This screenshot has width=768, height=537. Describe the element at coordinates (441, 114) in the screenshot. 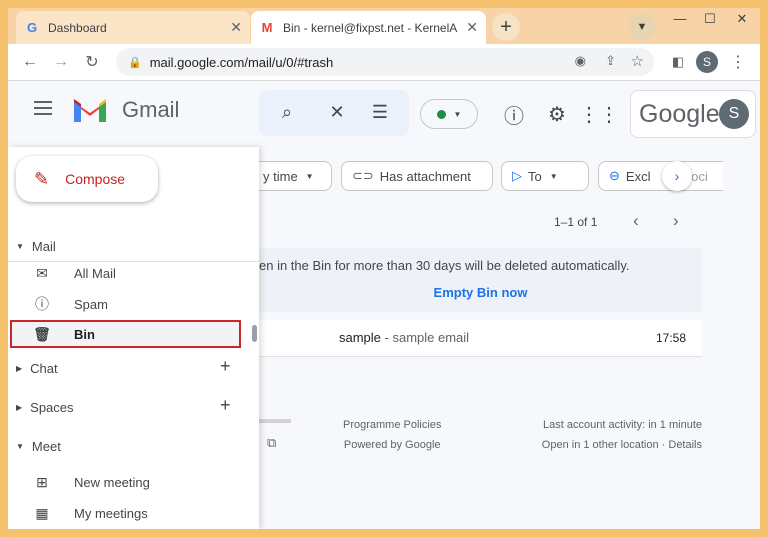

I see `active-status-dot-icon` at that location.